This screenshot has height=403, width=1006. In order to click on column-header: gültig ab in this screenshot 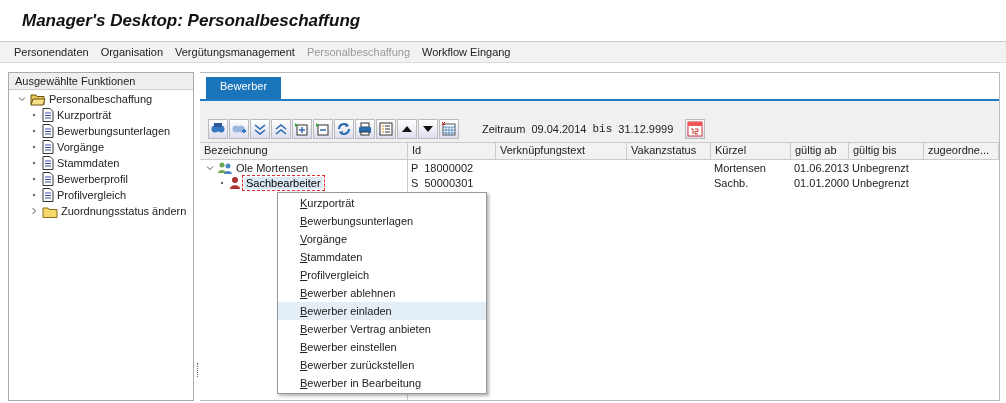, I will do `click(820, 151)`.